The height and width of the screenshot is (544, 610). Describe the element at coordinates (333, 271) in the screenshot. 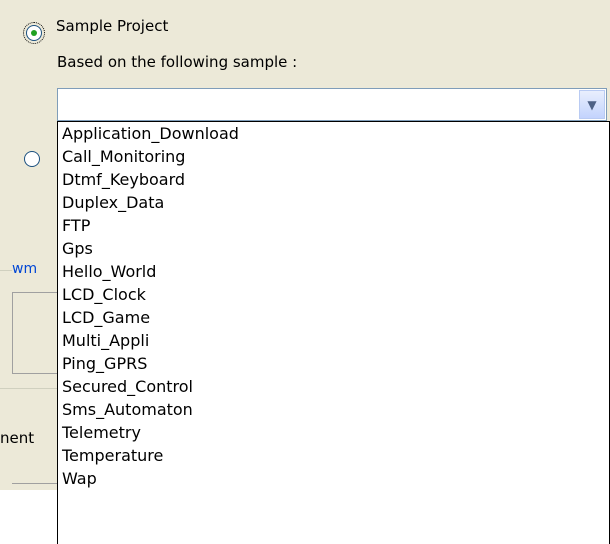

I see `list-item: Hello_World` at that location.